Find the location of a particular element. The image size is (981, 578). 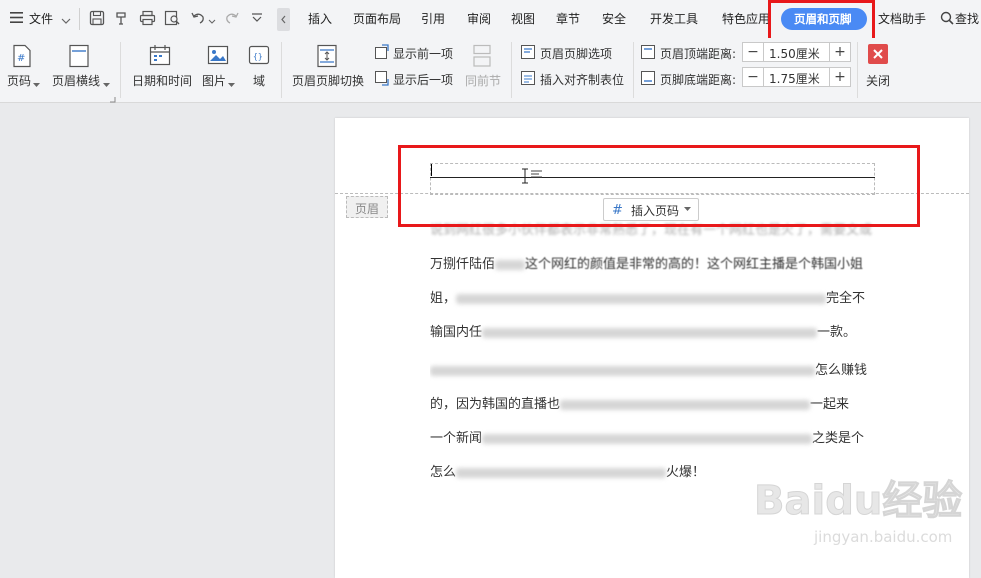

header-tag-label: 页眉 is located at coordinates (367, 209).